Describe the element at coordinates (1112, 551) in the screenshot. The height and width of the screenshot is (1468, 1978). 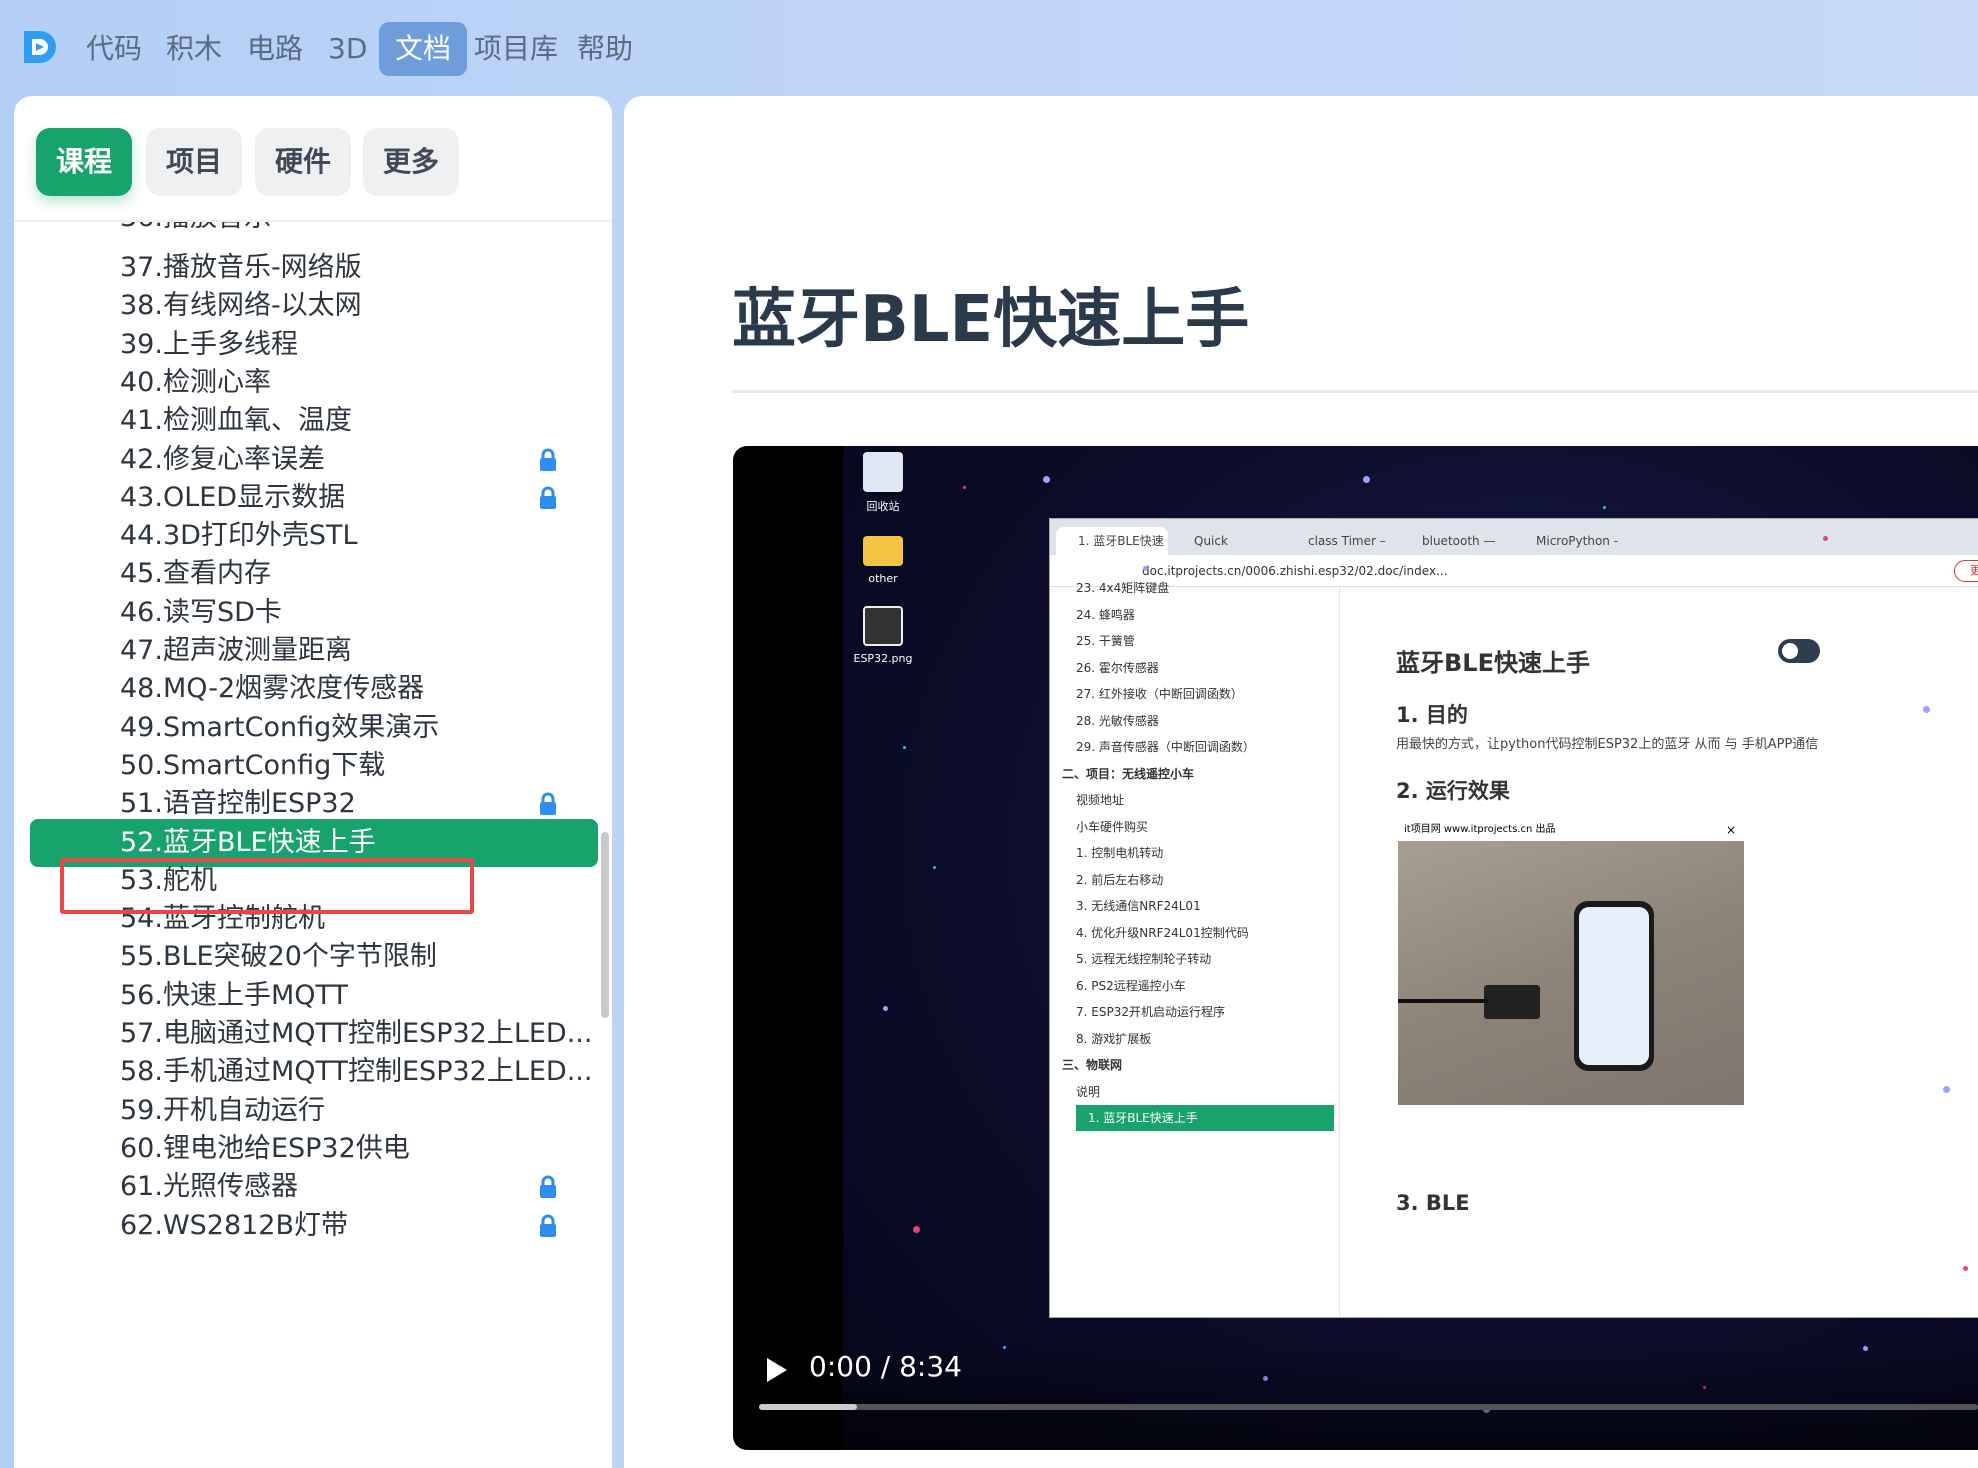
I see `browser-tab: 1. 蓝牙BLE快速上` at that location.